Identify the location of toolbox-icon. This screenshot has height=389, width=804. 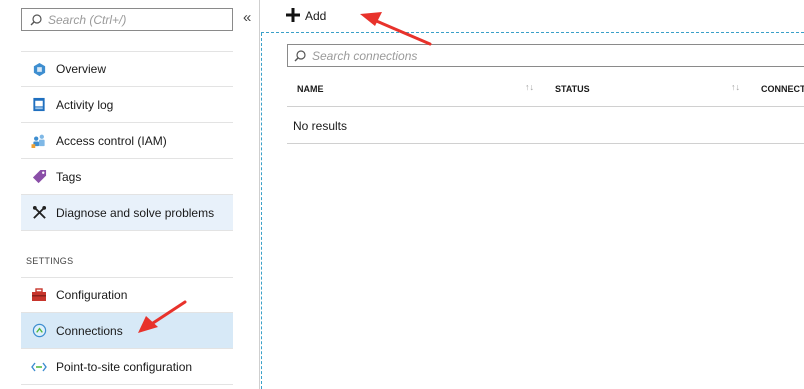
(39, 295).